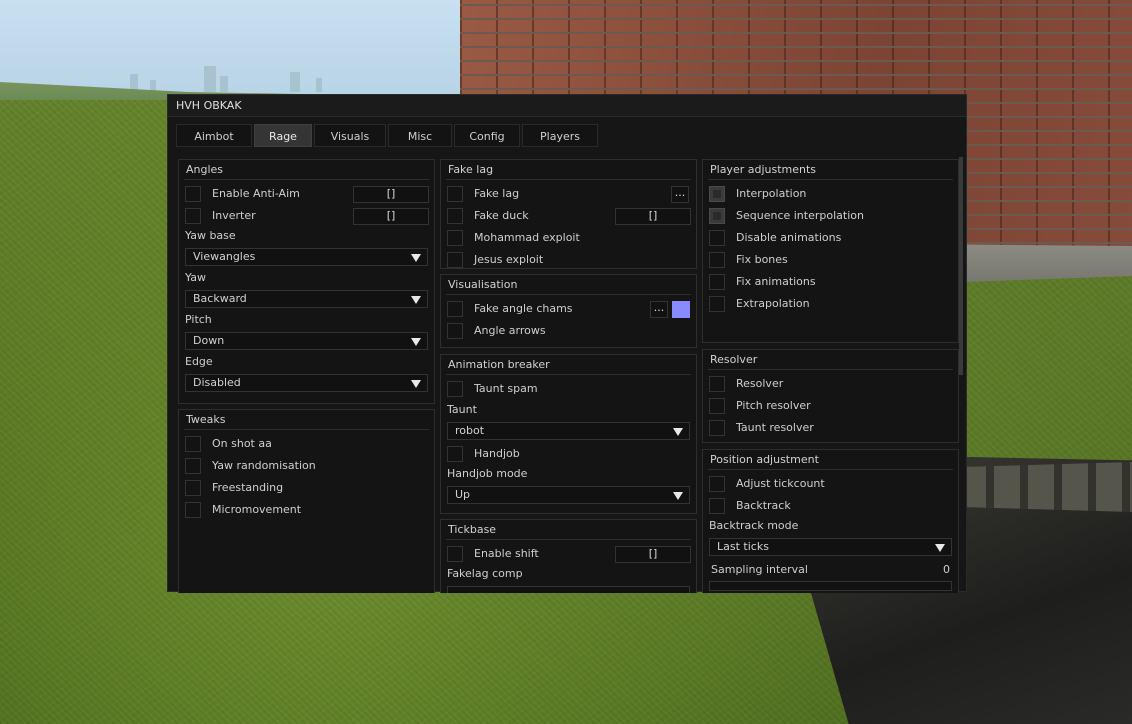 Image resolution: width=1132 pixels, height=724 pixels. I want to click on fake-angle-chams-label: Fake angle chams, so click(523, 308).